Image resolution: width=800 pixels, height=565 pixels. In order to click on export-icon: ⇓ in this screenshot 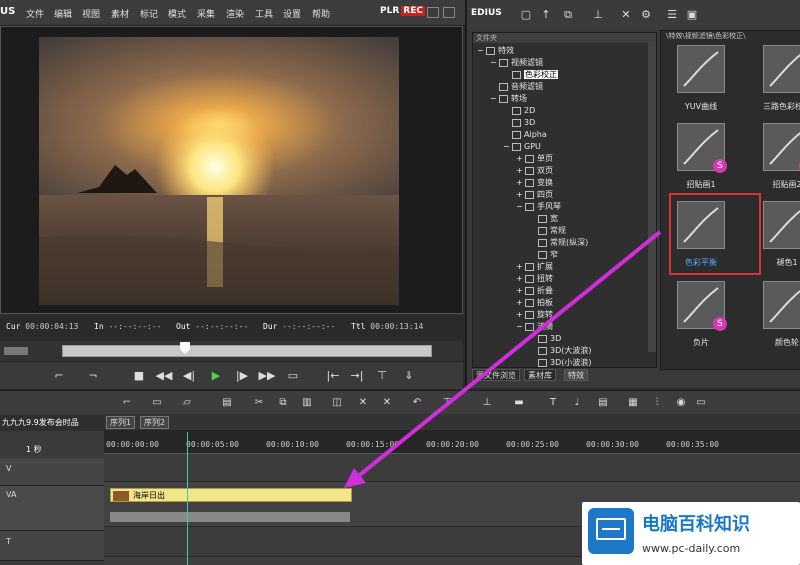, I will do `click(409, 376)`.